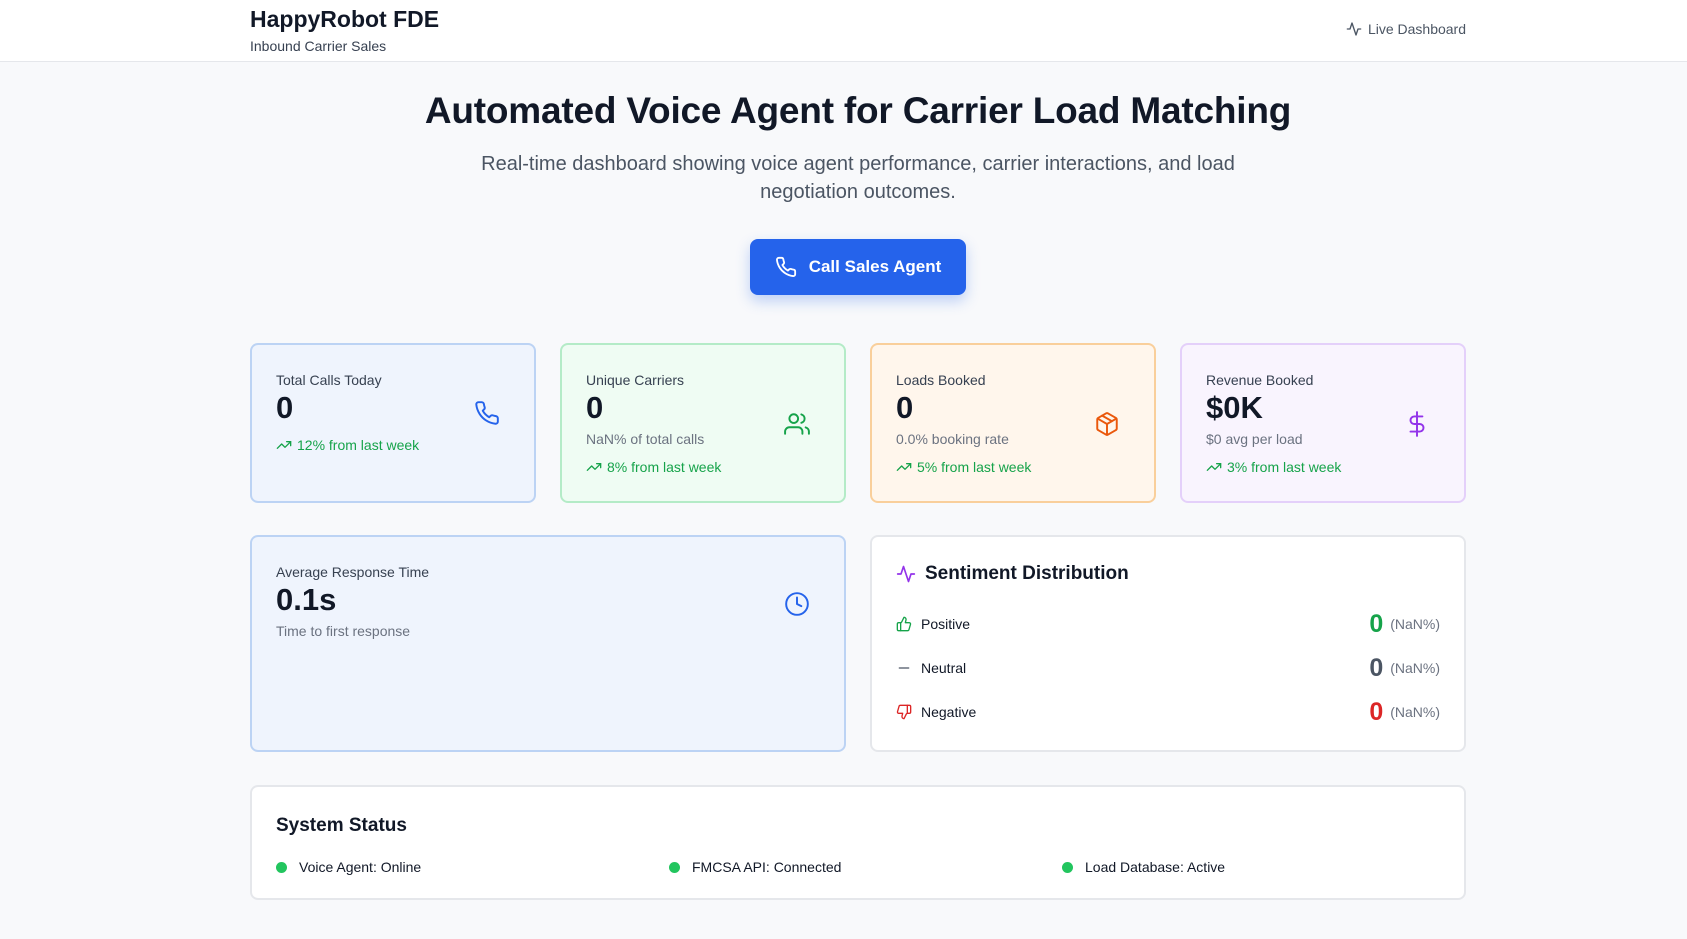 This screenshot has height=939, width=1687. I want to click on stat-label: Loads Booked, so click(941, 380).